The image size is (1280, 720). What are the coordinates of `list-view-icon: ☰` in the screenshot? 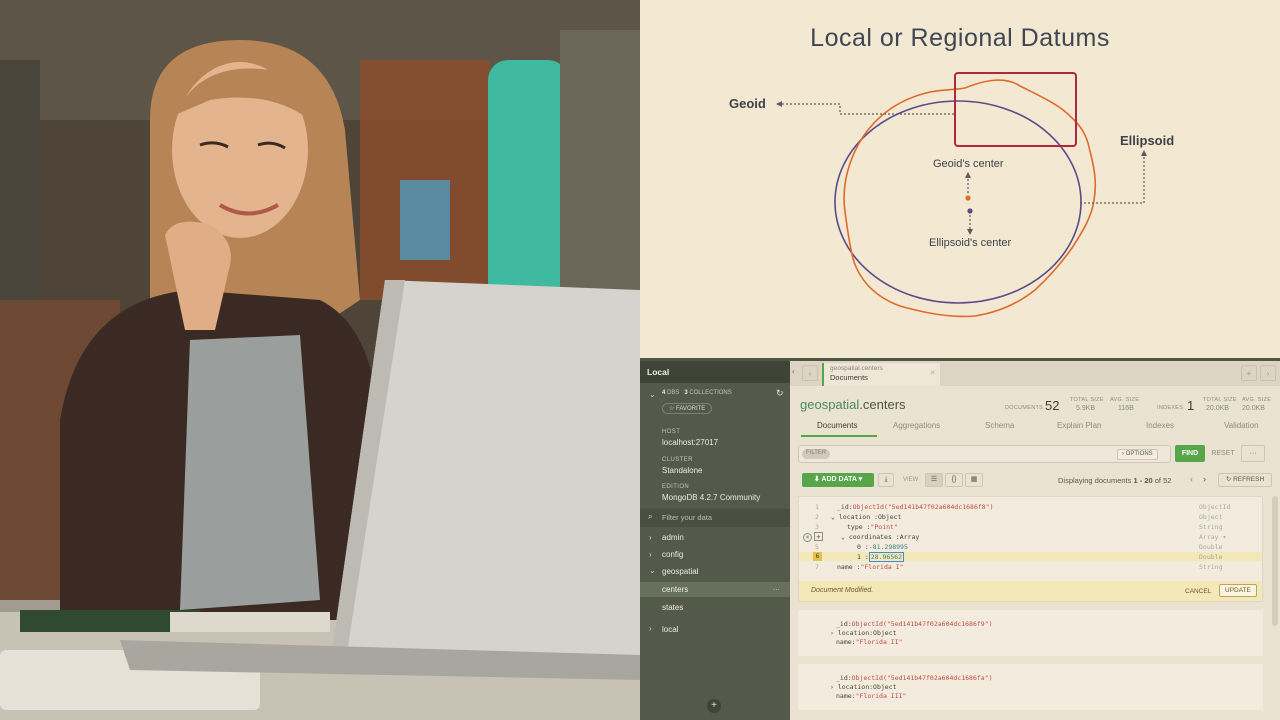 It's located at (934, 480).